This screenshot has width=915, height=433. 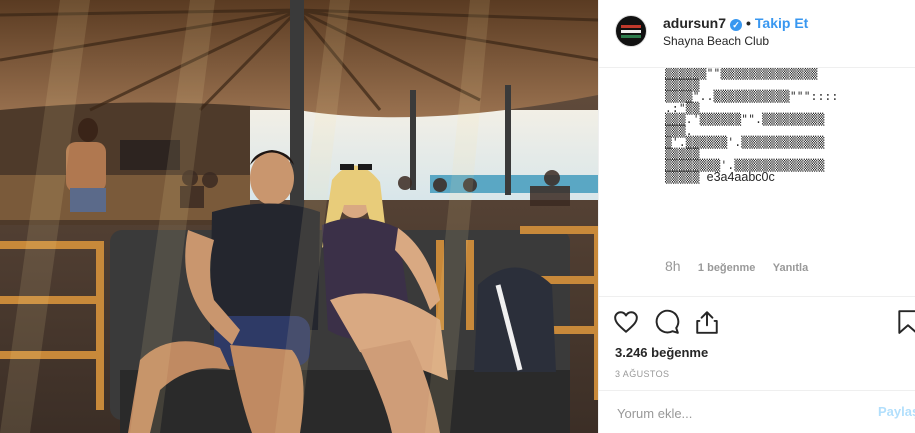 I want to click on post-header: adursun7 ✓ • Takip Et Shayna Beach Club, so click(x=757, y=34).